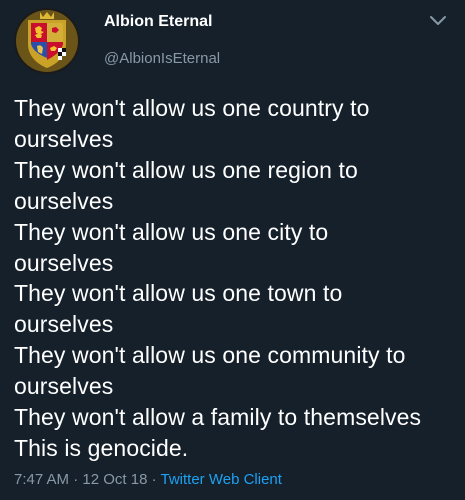  What do you see at coordinates (210, 355) in the screenshot?
I see `tweet-text-line: They won't allow us one community to` at bounding box center [210, 355].